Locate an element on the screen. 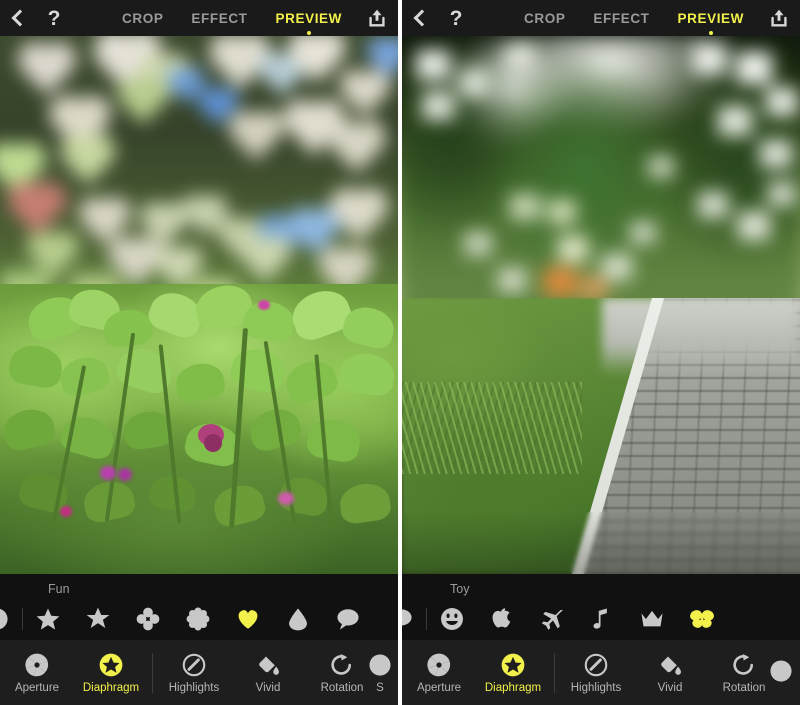 This screenshot has height=705, width=800. tool-clipped-right is located at coordinates (785, 672).